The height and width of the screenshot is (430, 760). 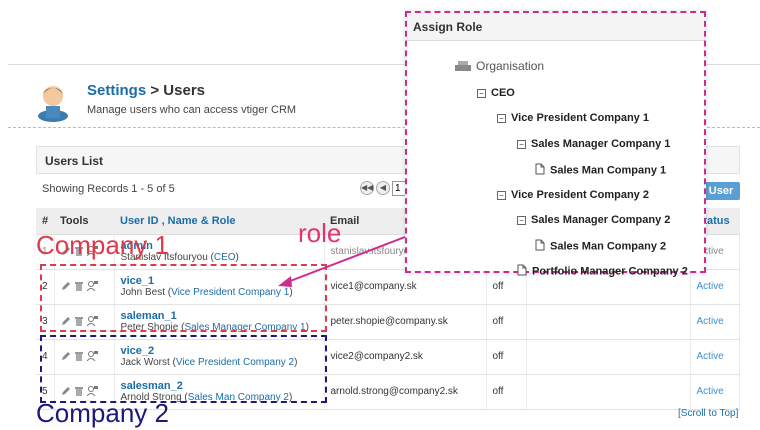 I want to click on tree-node: − Vice President Company 1, so click(x=573, y=118).